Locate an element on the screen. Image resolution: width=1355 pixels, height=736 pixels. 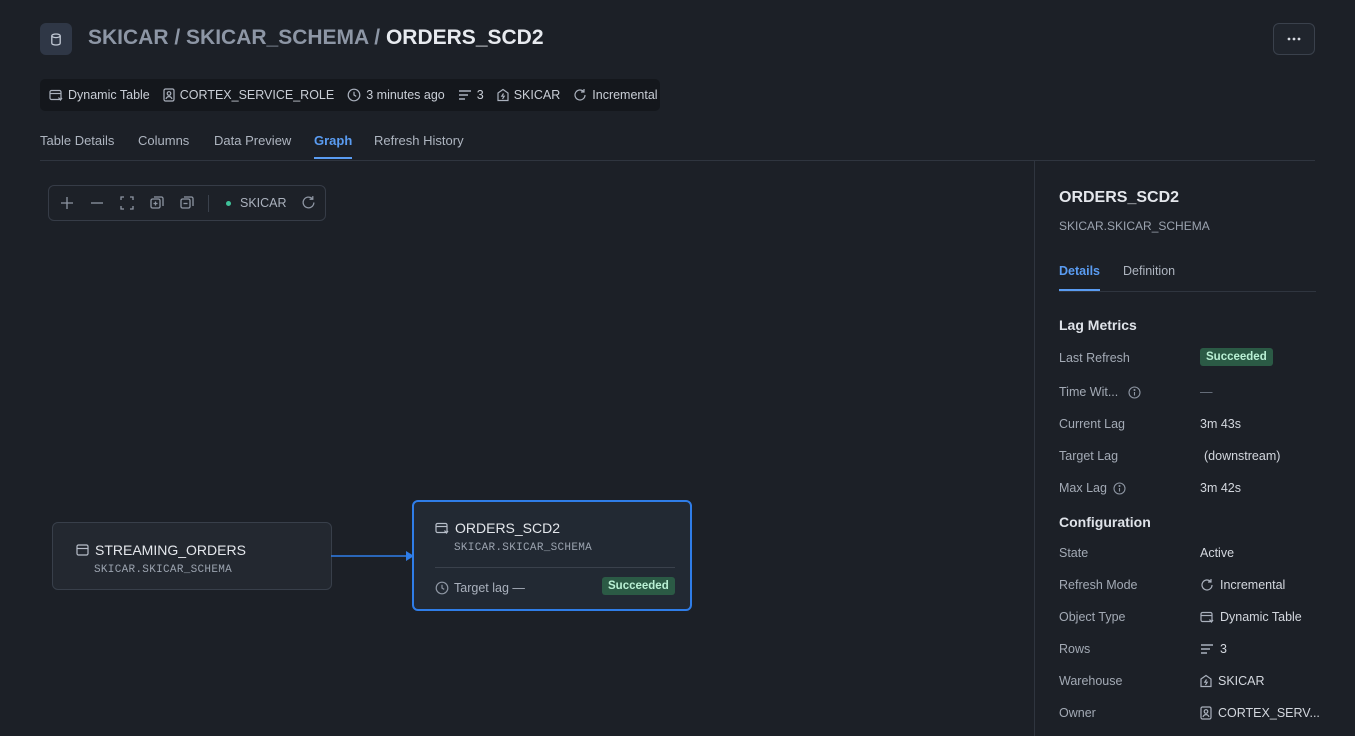
database-icon is located at coordinates (56, 39).